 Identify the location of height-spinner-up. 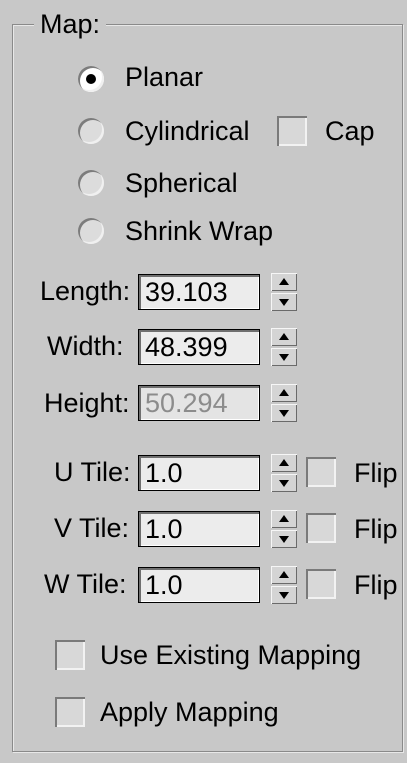
(284, 393).